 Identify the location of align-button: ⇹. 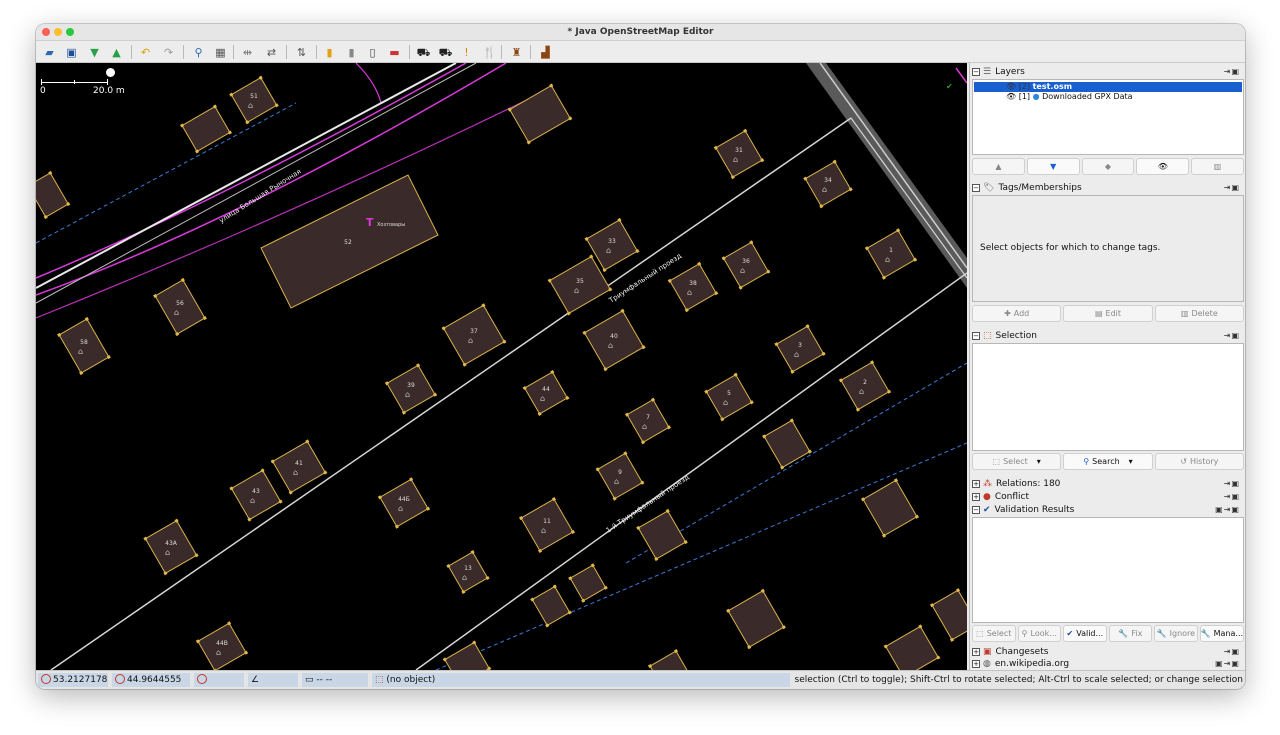
(247, 52).